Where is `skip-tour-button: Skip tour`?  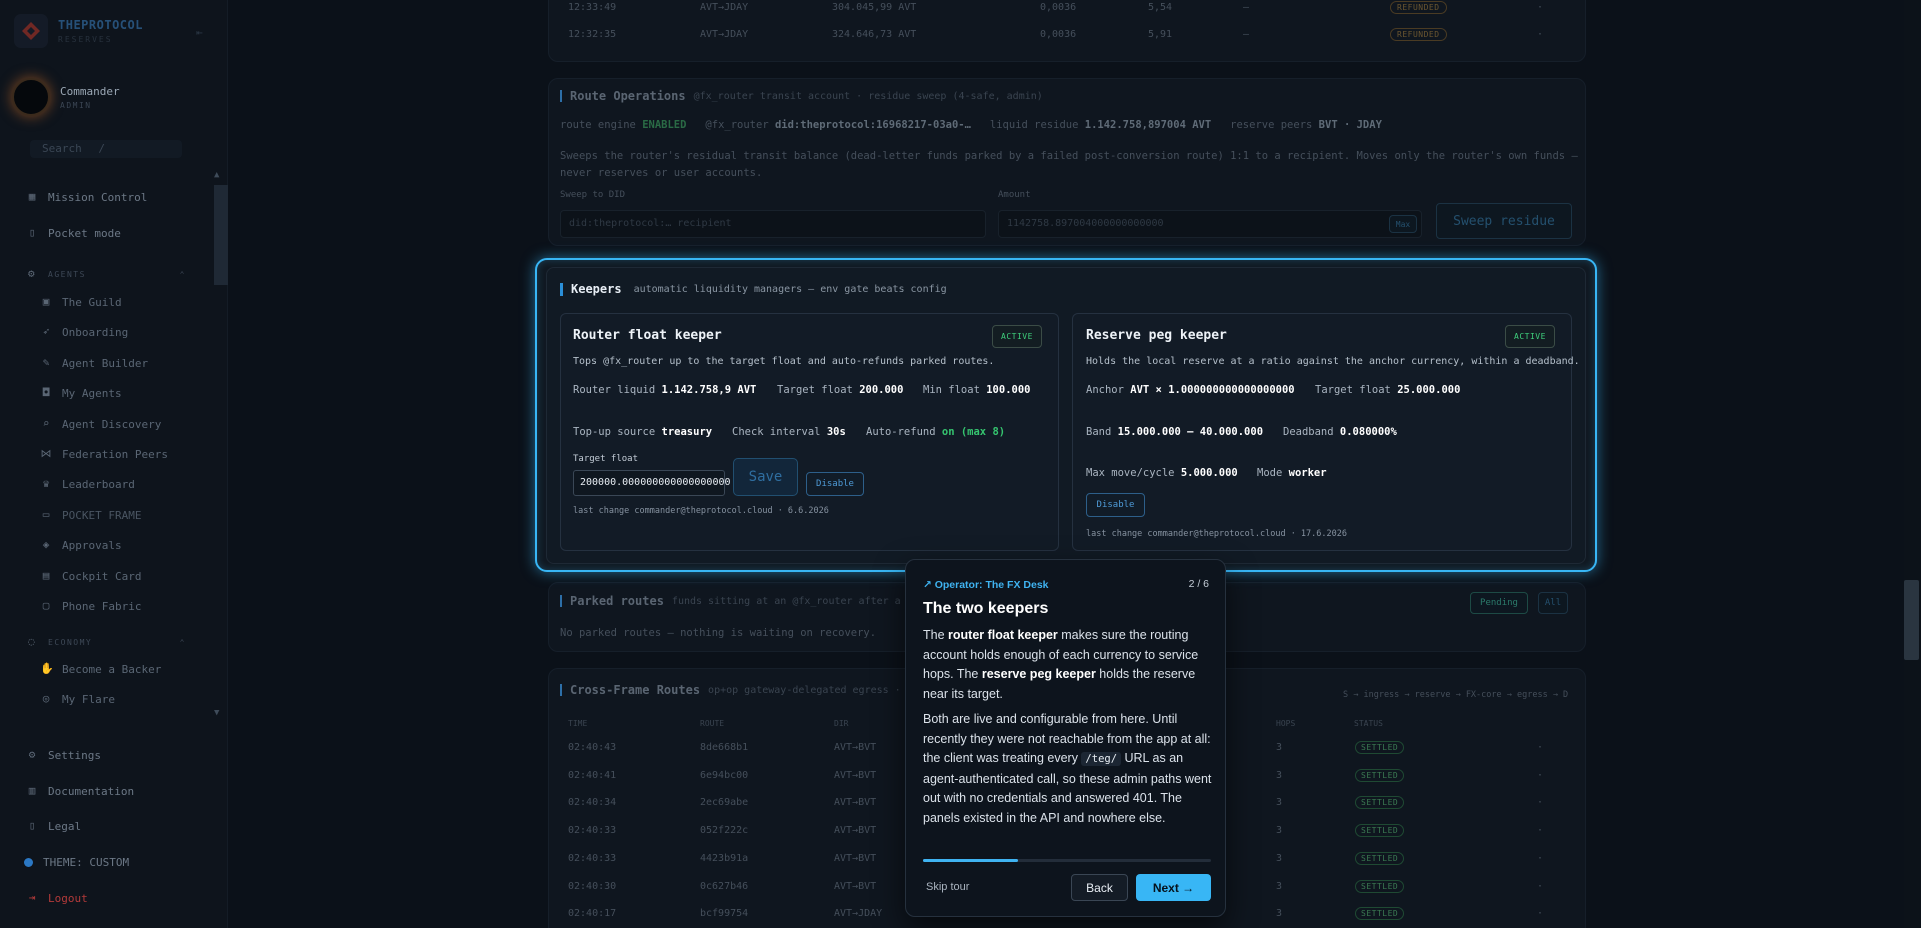
skip-tour-button: Skip tour is located at coordinates (947, 887).